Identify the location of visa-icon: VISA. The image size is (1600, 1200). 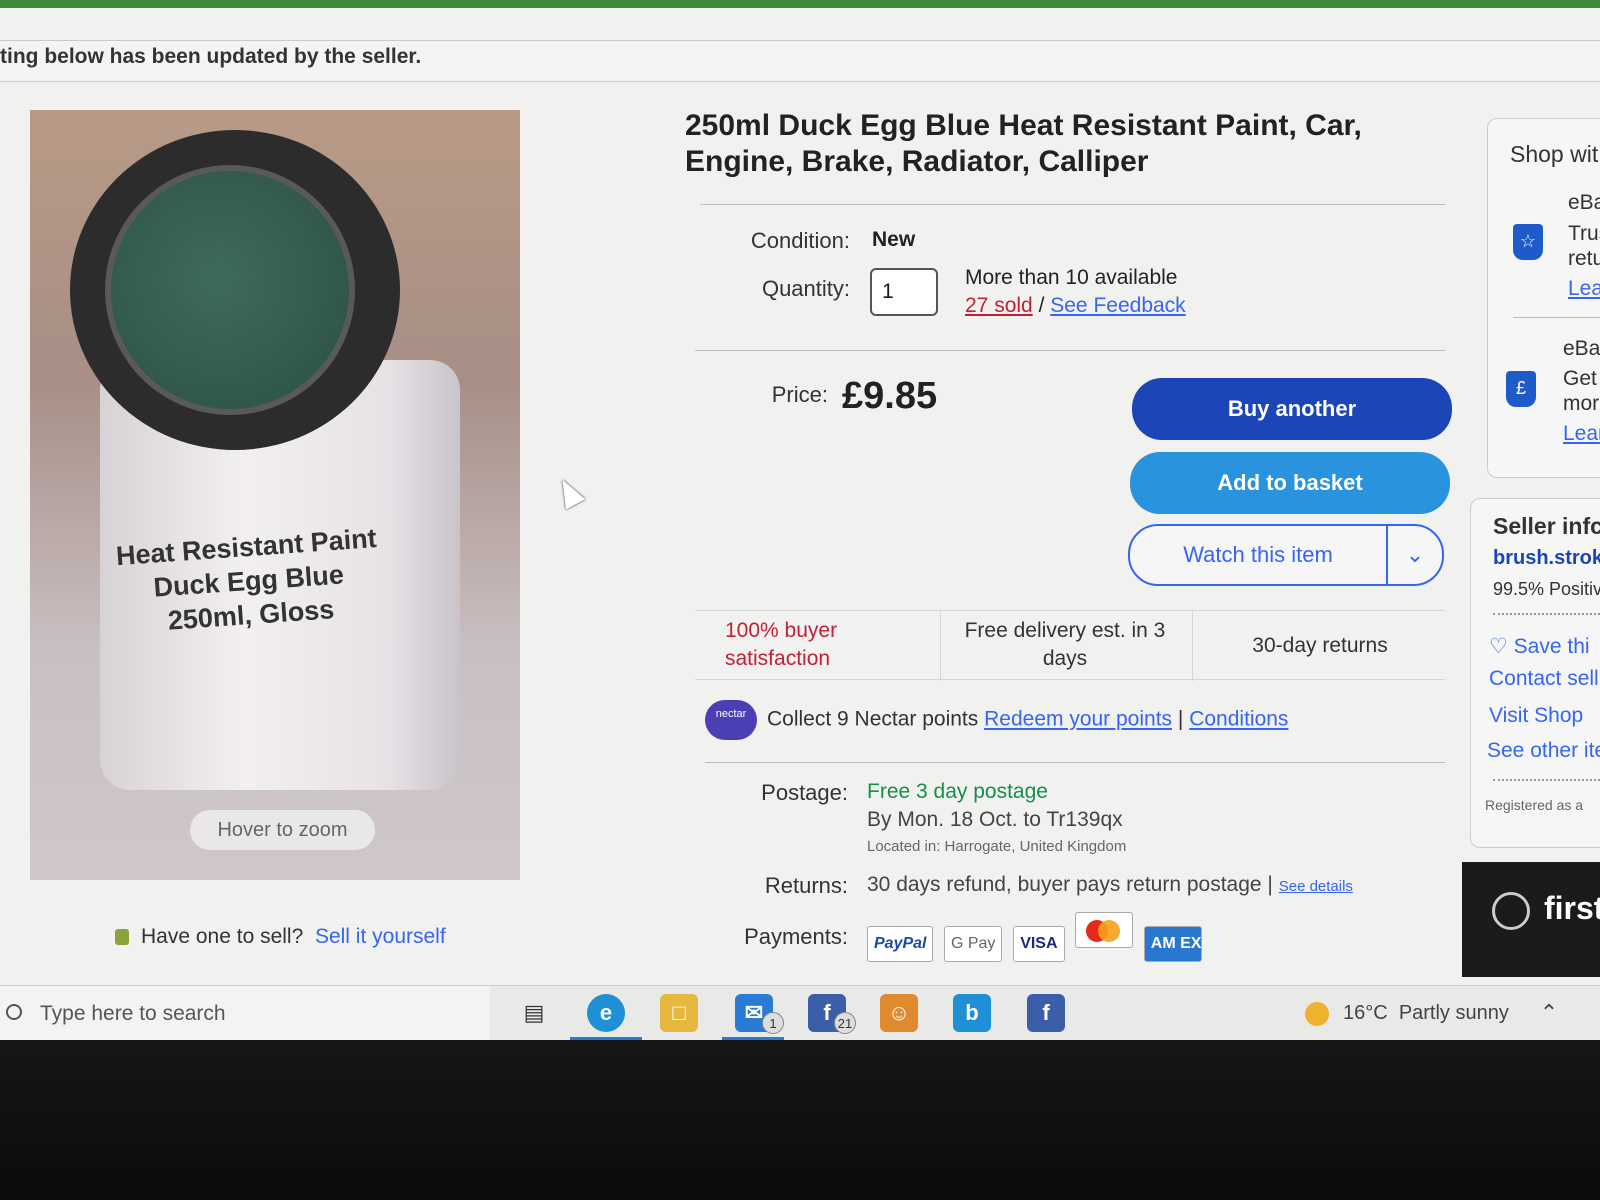
(1038, 944).